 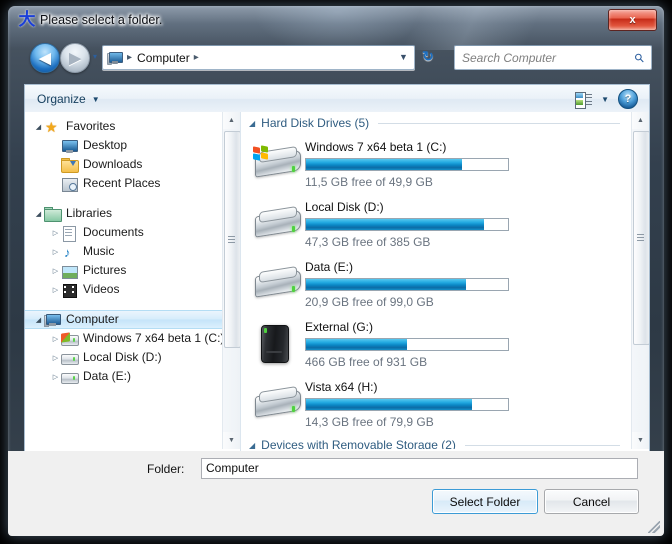 I want to click on group-header-hard-disk-drives: ◢ Hard Disk Drives (5), so click(x=436, y=123).